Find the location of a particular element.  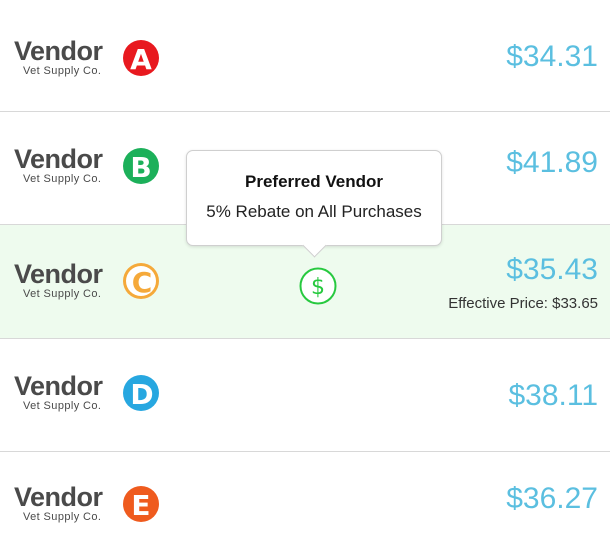

letter-d-badge-icon: D is located at coordinates (141, 393).